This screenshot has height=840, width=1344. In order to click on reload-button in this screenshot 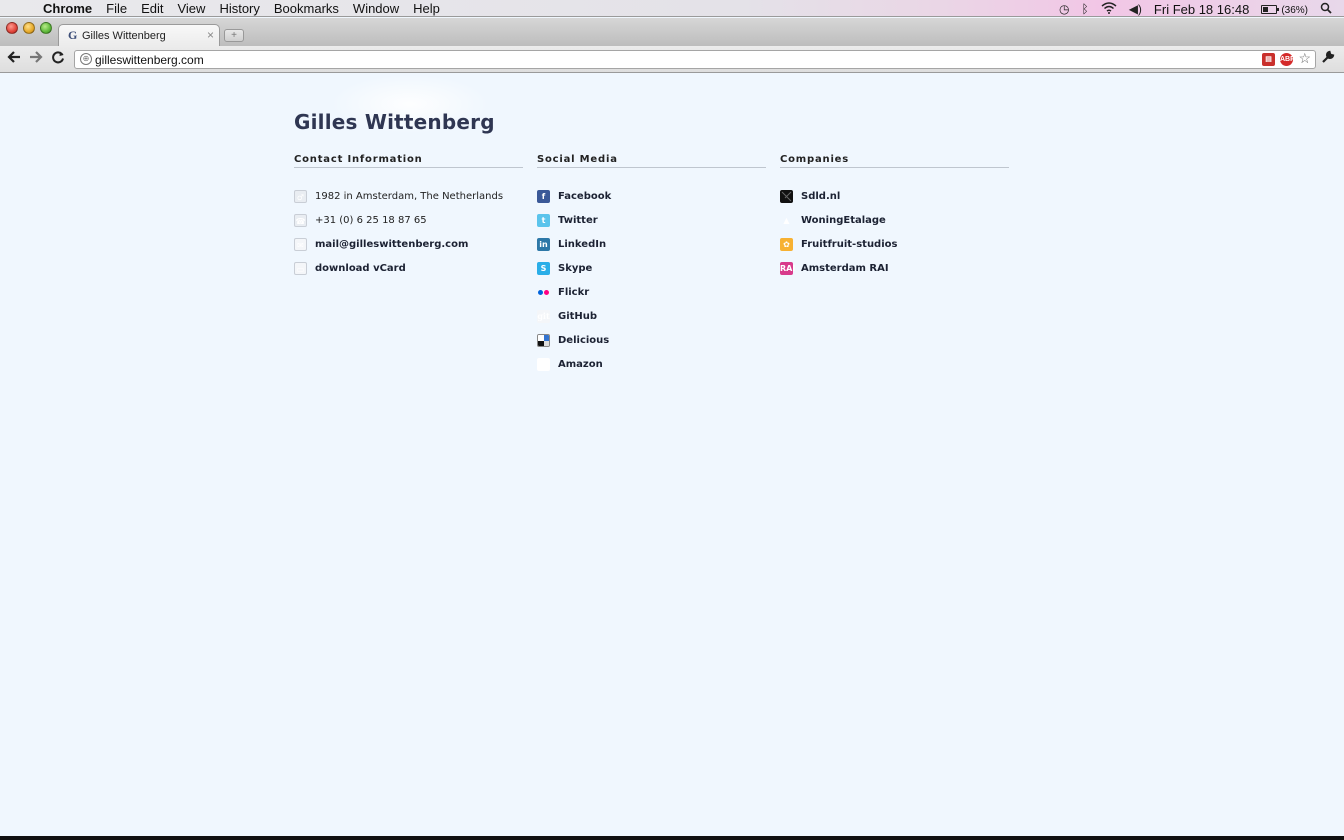, I will do `click(58, 59)`.